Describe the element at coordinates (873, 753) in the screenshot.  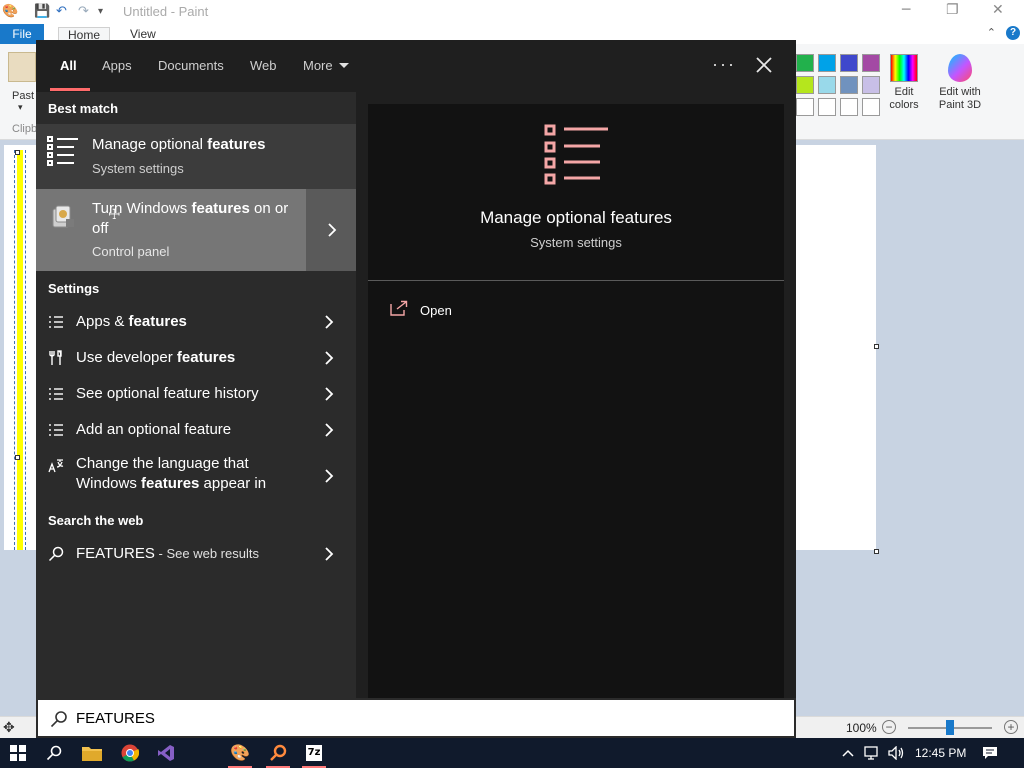
I see `network-icon` at that location.